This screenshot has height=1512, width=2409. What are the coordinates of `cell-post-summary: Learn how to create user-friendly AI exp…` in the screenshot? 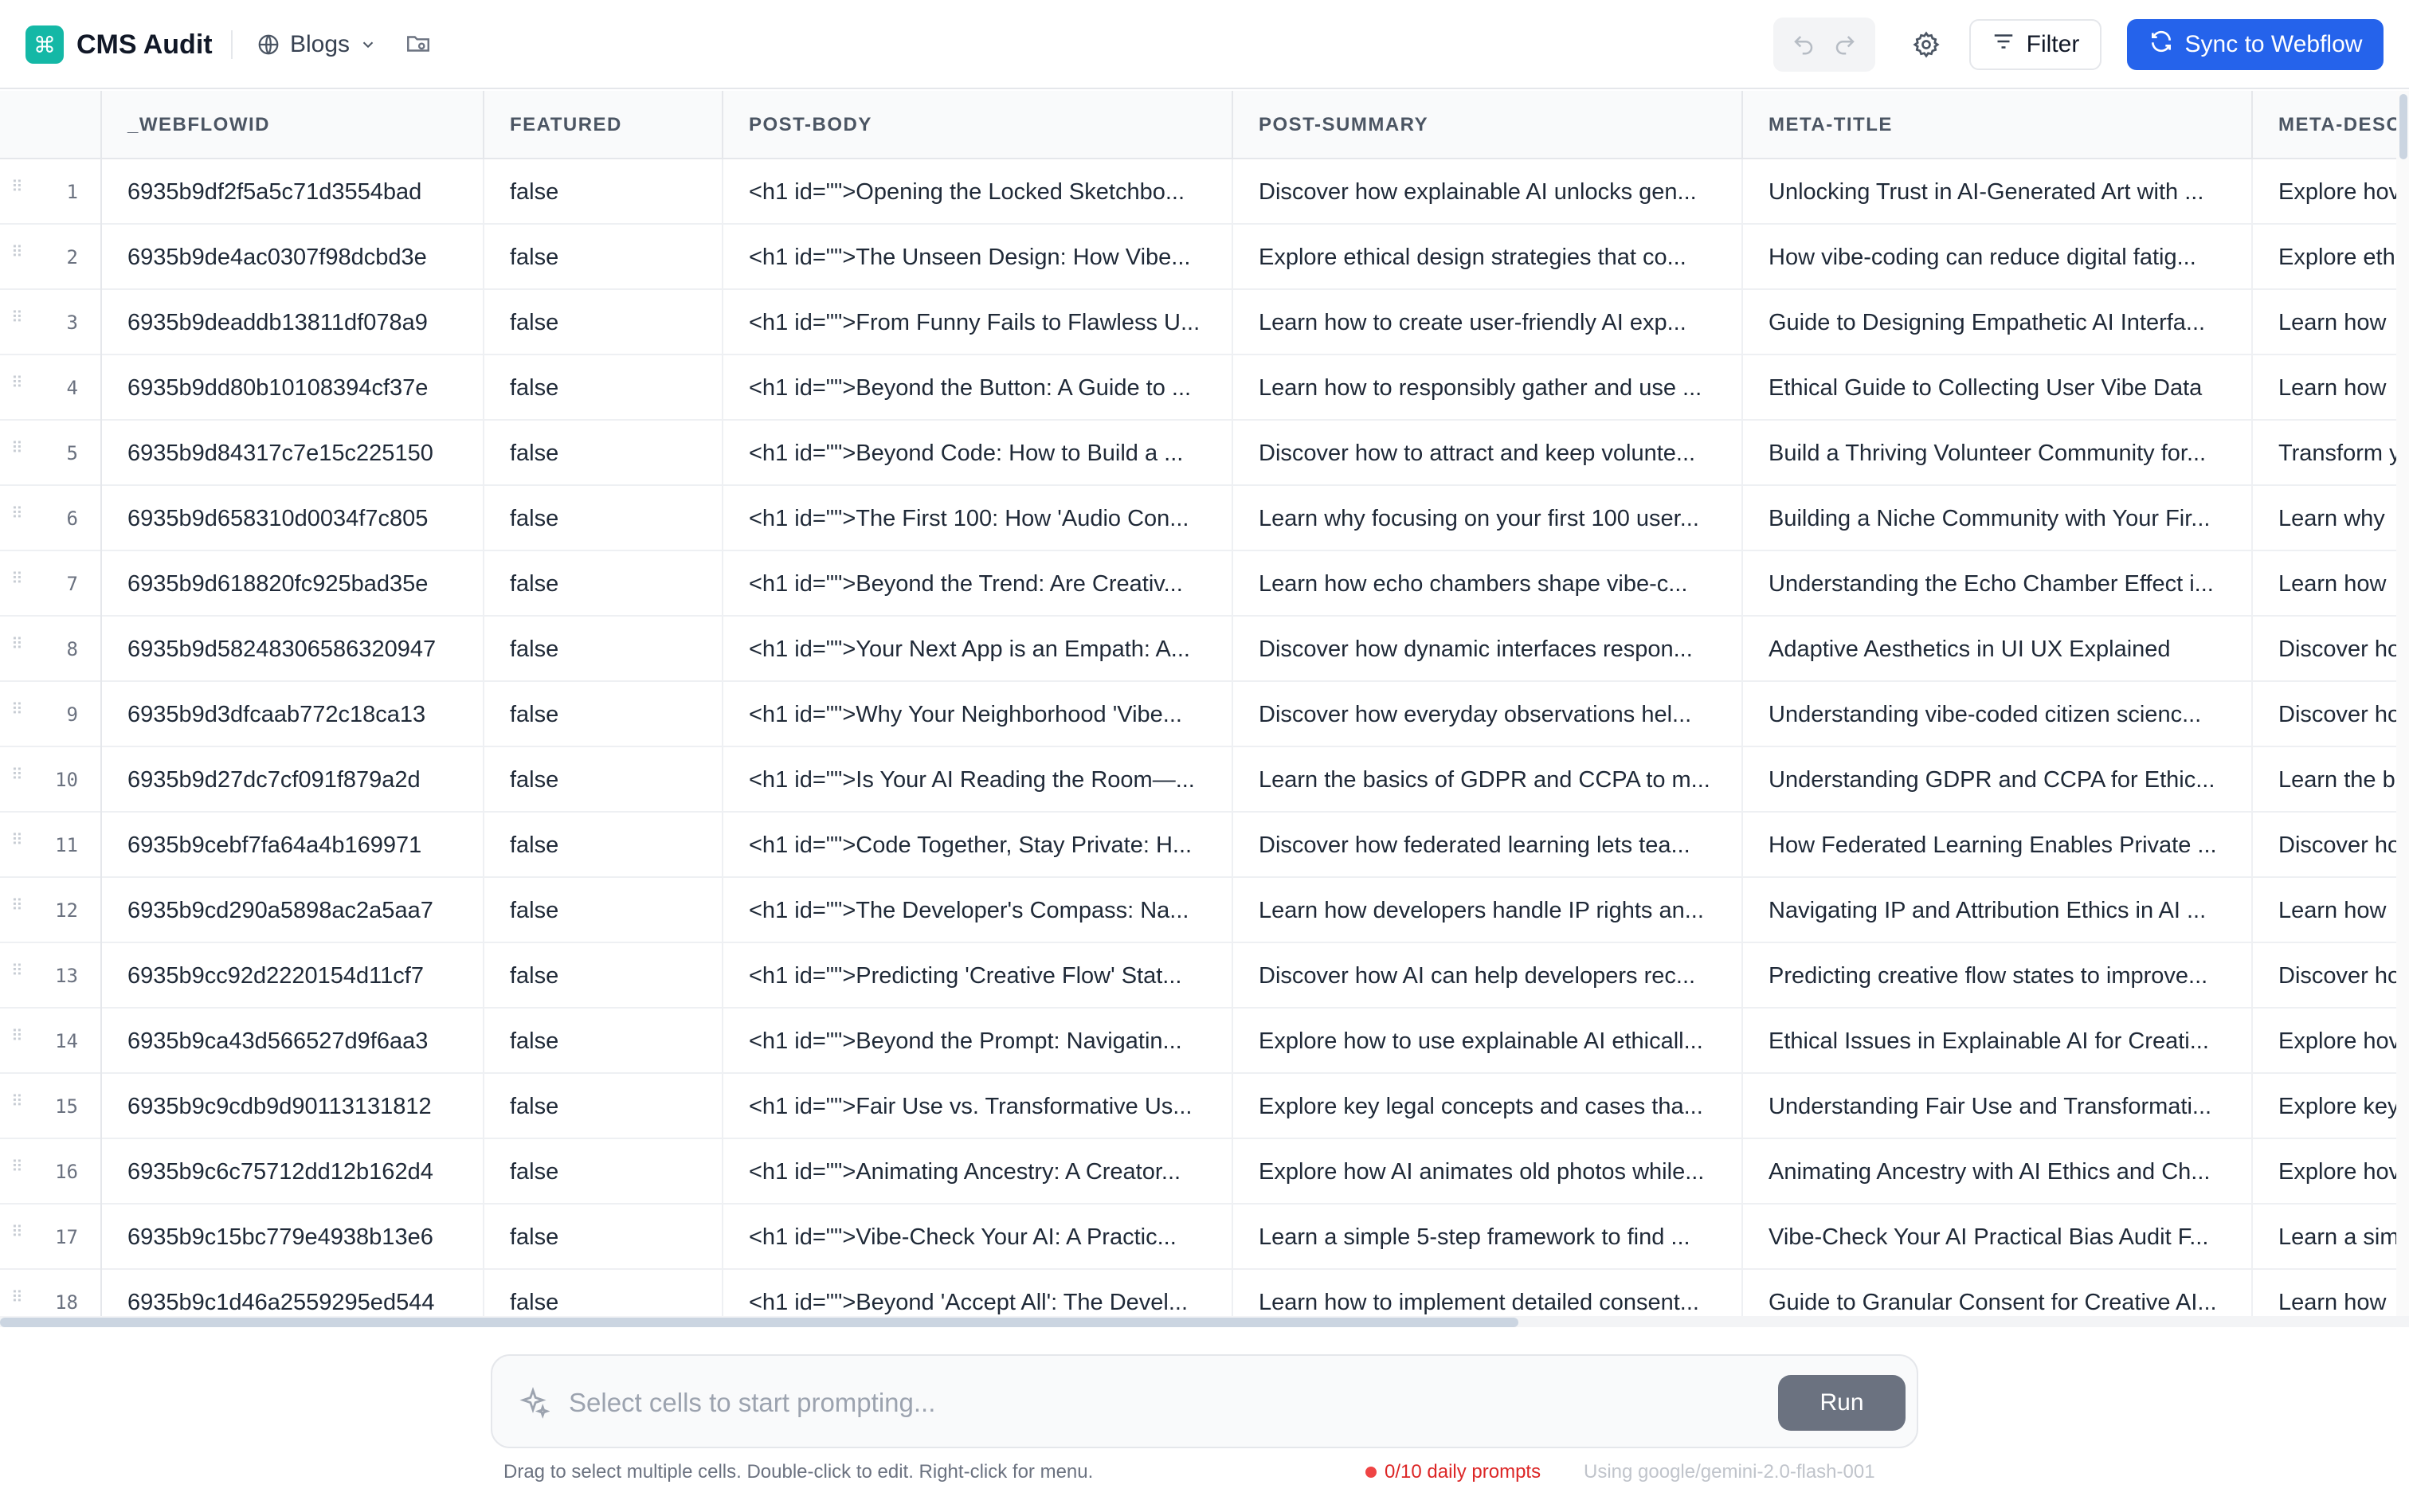 It's located at (1488, 322).